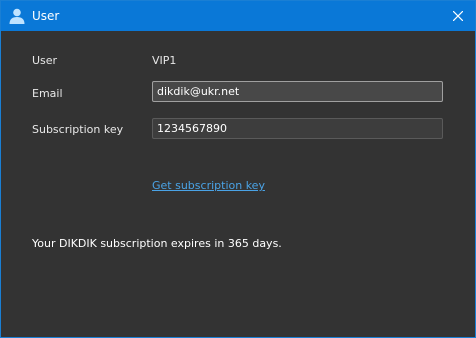  I want to click on close-button, so click(458, 16).